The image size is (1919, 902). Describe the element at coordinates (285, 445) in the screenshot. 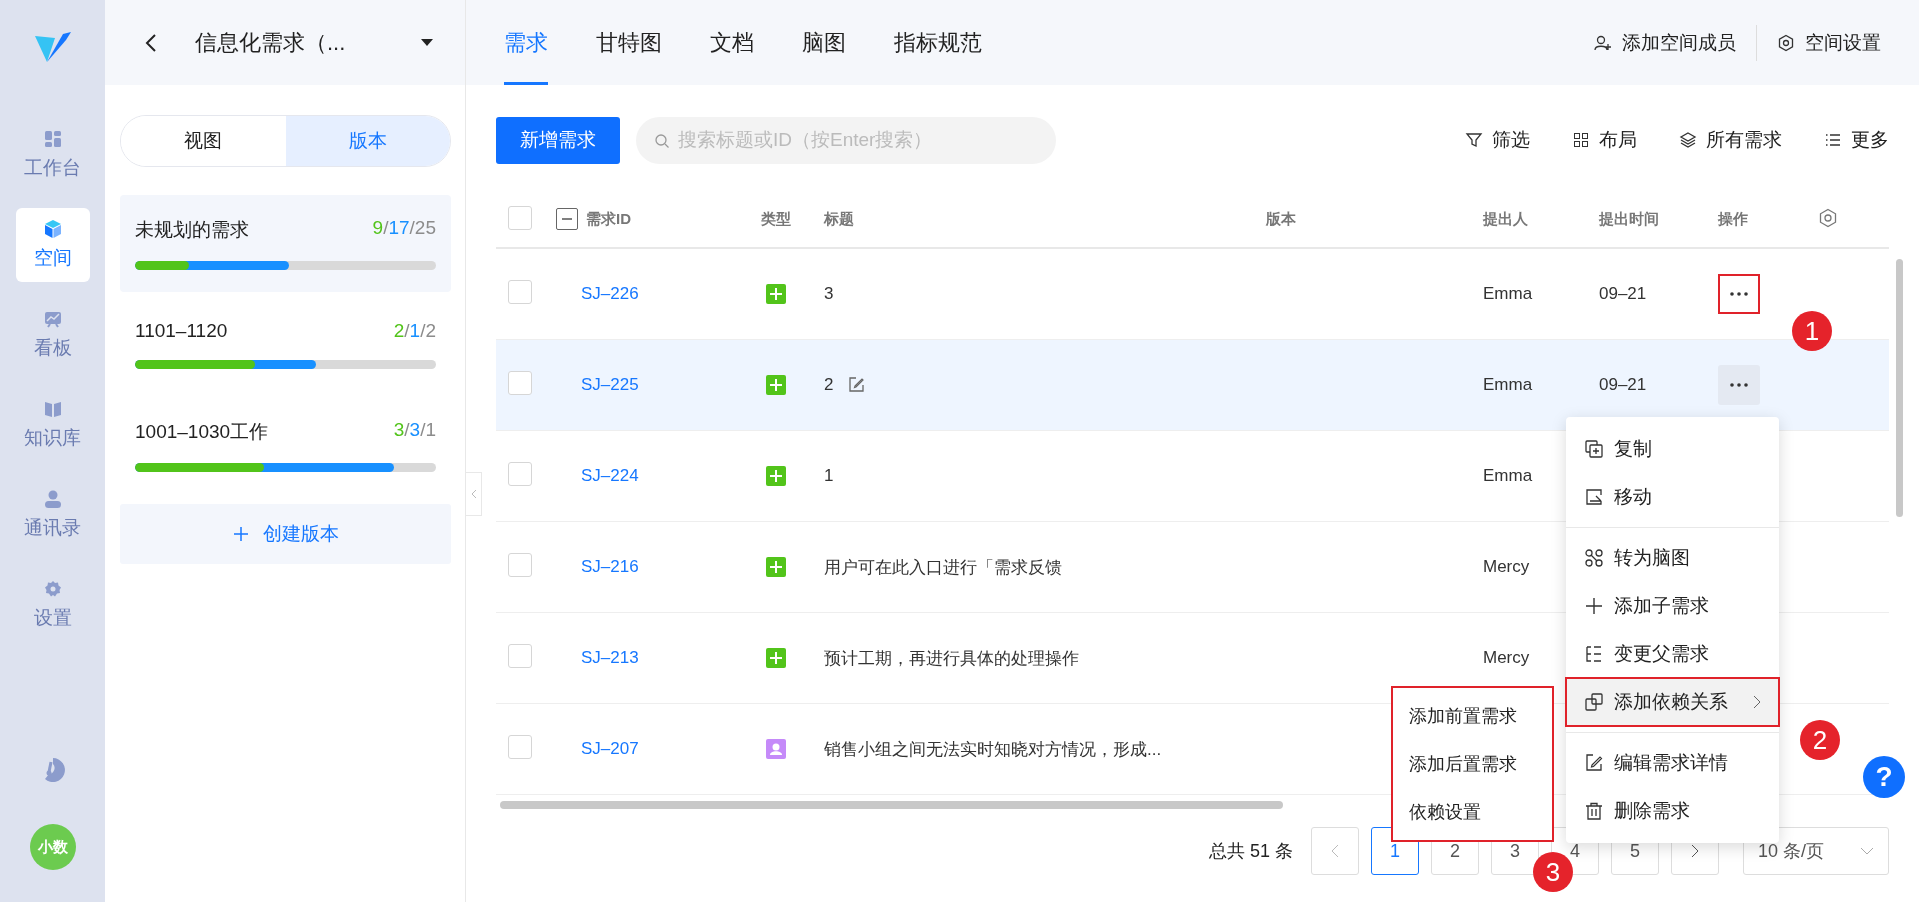

I see `version-card: 1001–1030工作 3/3/1` at that location.